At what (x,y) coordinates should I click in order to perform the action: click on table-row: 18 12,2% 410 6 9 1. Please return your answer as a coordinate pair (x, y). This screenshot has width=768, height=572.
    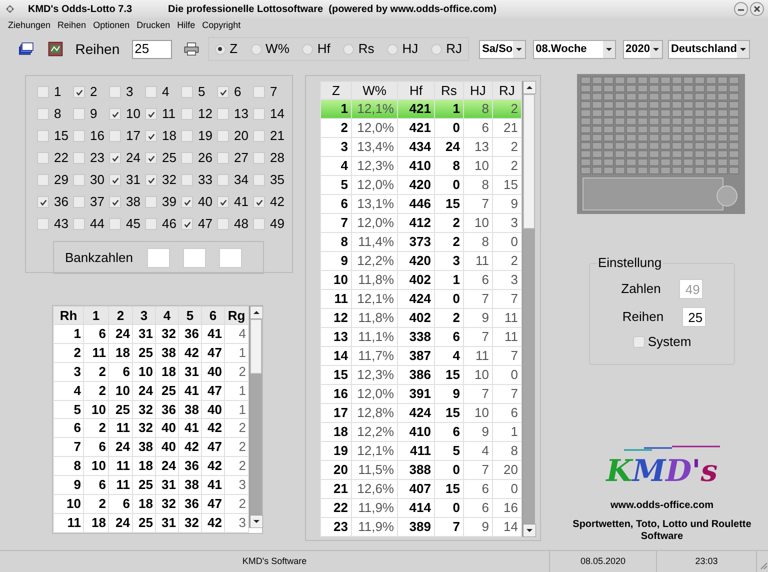
    Looking at the image, I should click on (421, 432).